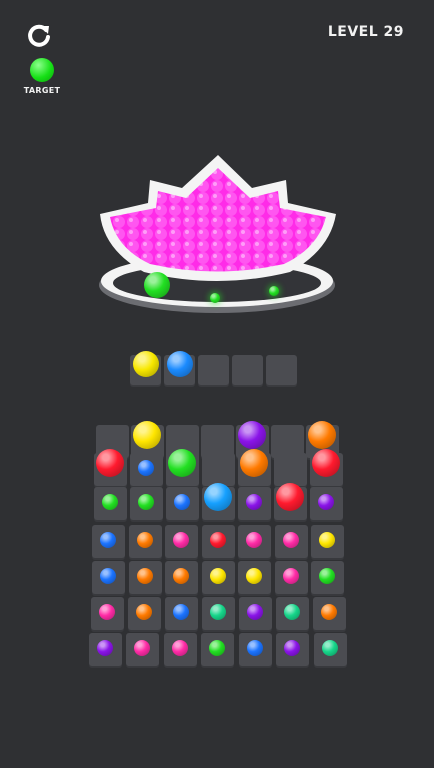 The image size is (434, 768). I want to click on base-ring-shadow, so click(217, 285).